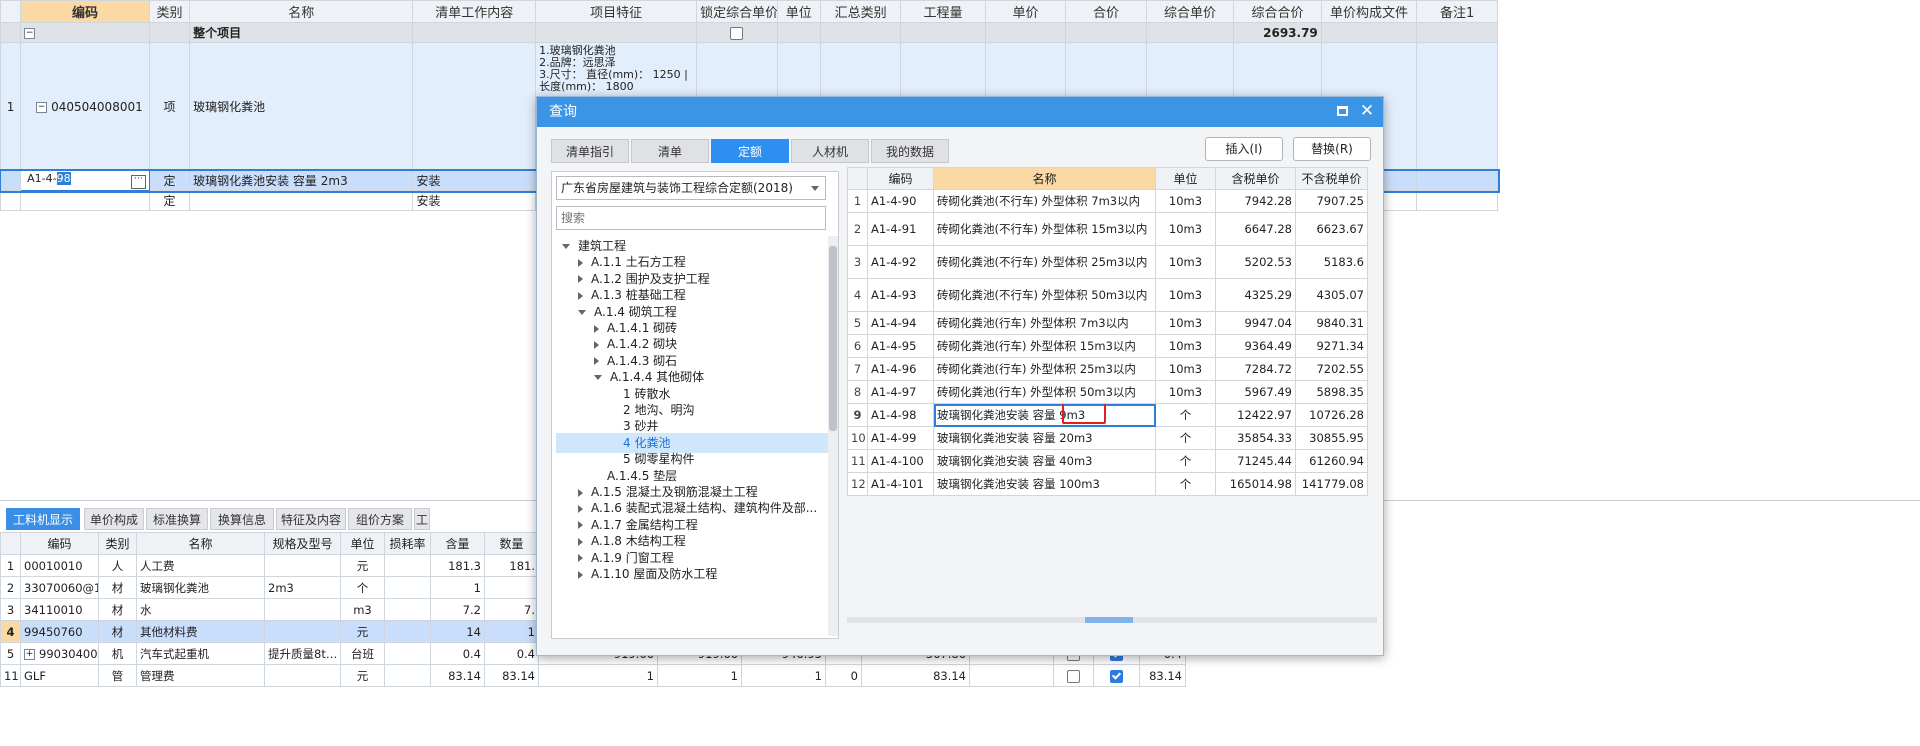 Image resolution: width=1920 pixels, height=746 pixels. I want to click on quota-cell-code: A1-4-90, so click(900, 201).